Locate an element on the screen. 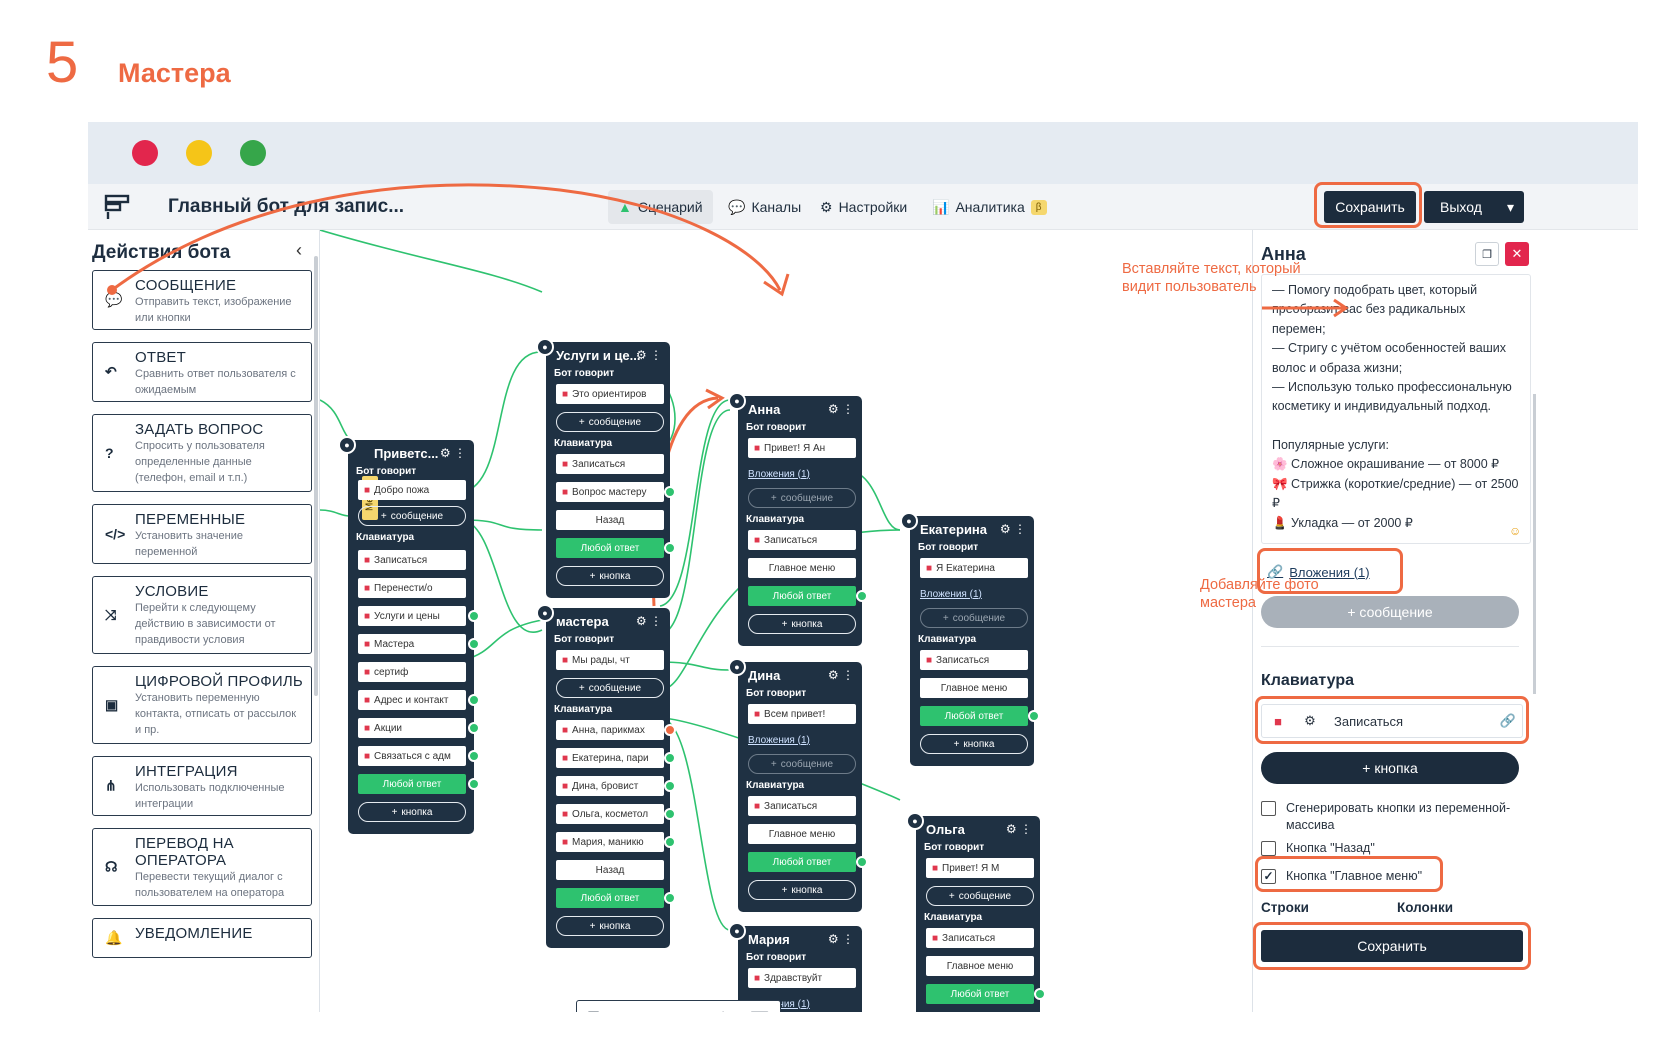 The image size is (1680, 1062). app-logo-icon is located at coordinates (117, 207).